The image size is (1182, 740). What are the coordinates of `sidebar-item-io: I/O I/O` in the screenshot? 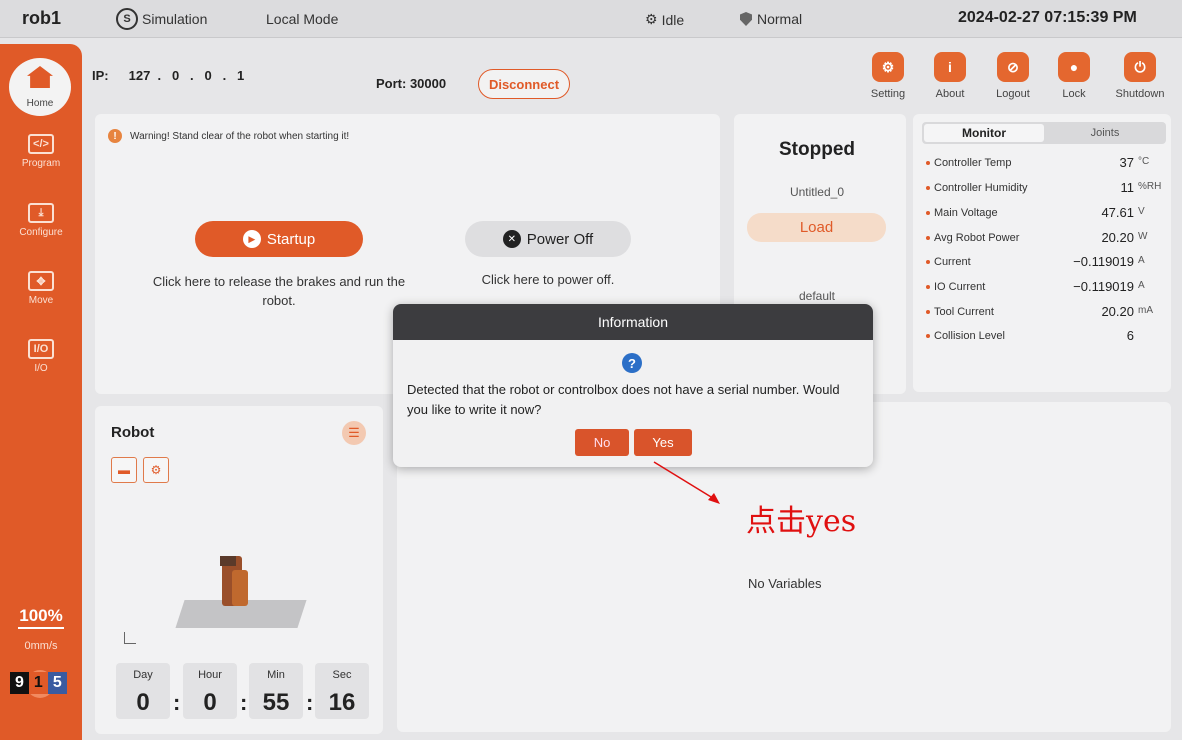 It's located at (41, 356).